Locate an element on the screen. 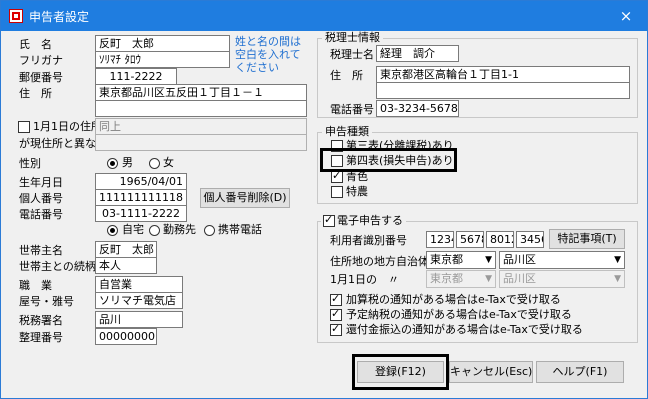  accountant-phone-input: 03-3234-5678 is located at coordinates (417, 108).